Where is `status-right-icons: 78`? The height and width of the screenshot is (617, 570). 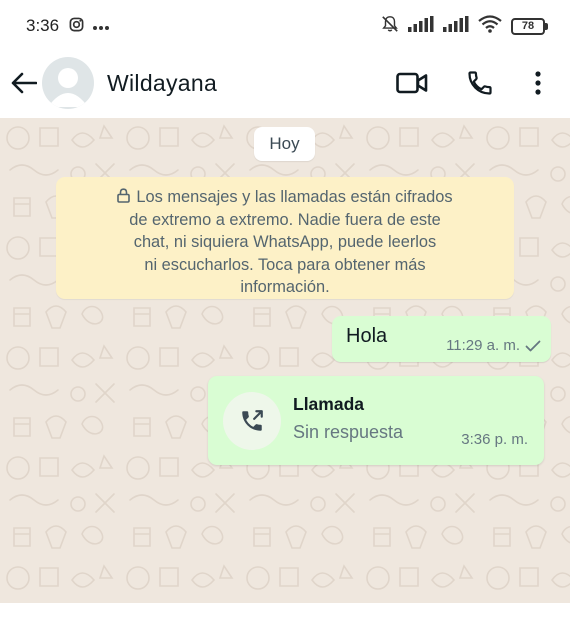 status-right-icons: 78 is located at coordinates (464, 26).